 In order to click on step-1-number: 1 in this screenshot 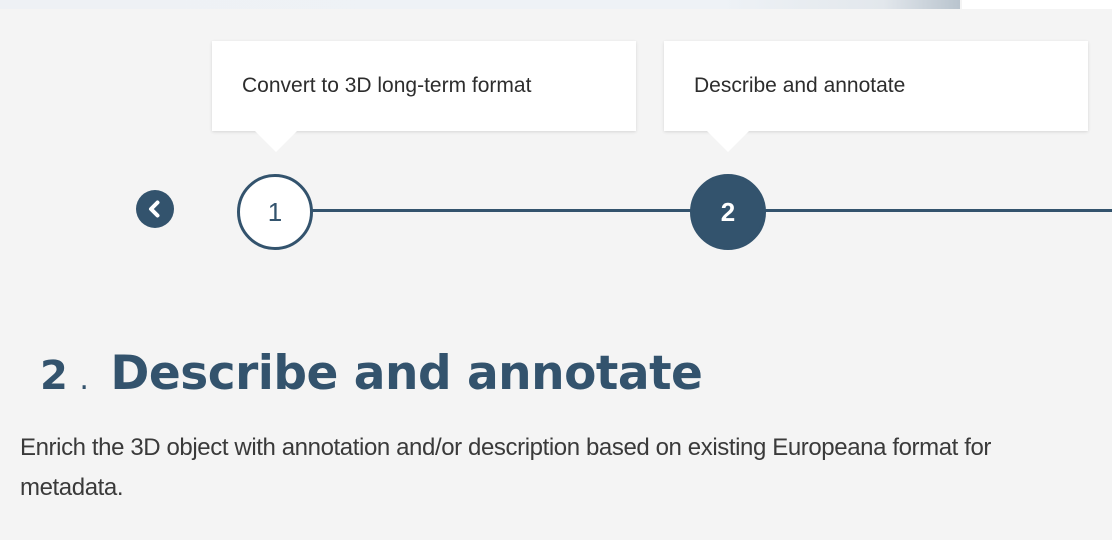, I will do `click(275, 211)`.